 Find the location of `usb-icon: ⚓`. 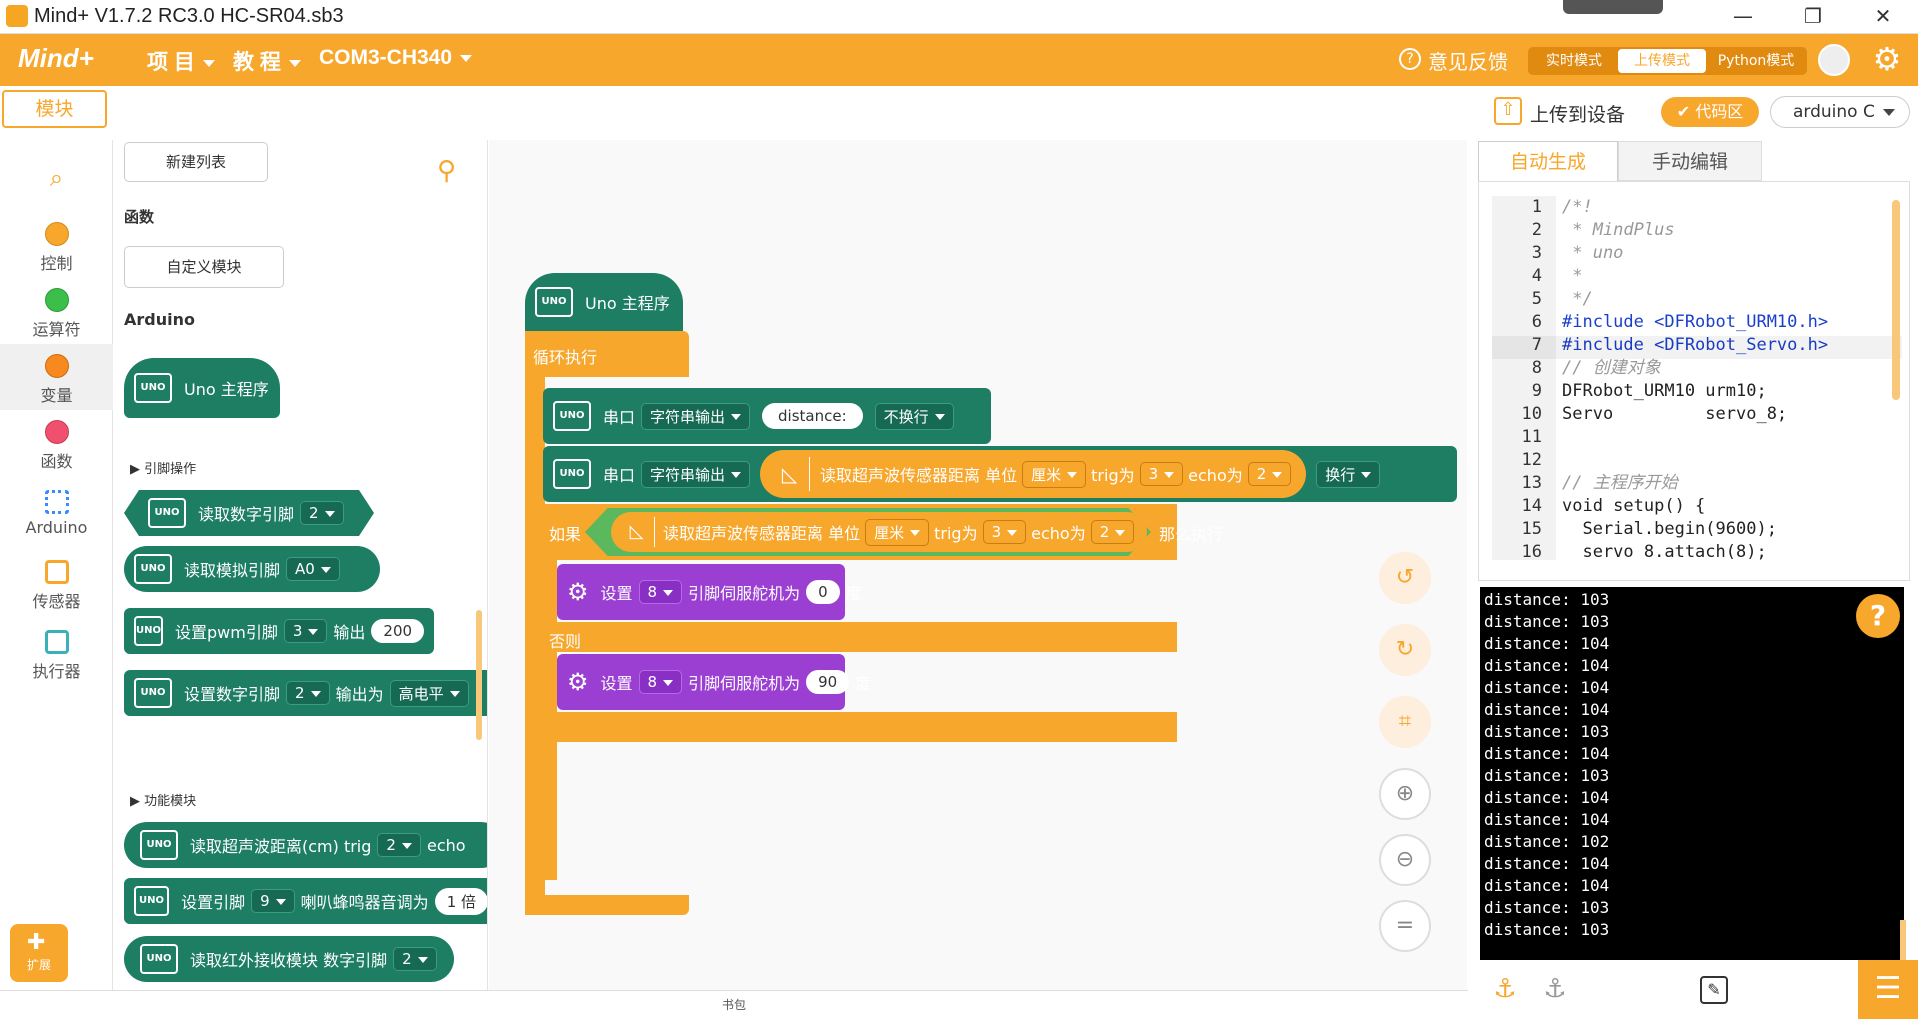

usb-icon: ⚓ is located at coordinates (1505, 989).